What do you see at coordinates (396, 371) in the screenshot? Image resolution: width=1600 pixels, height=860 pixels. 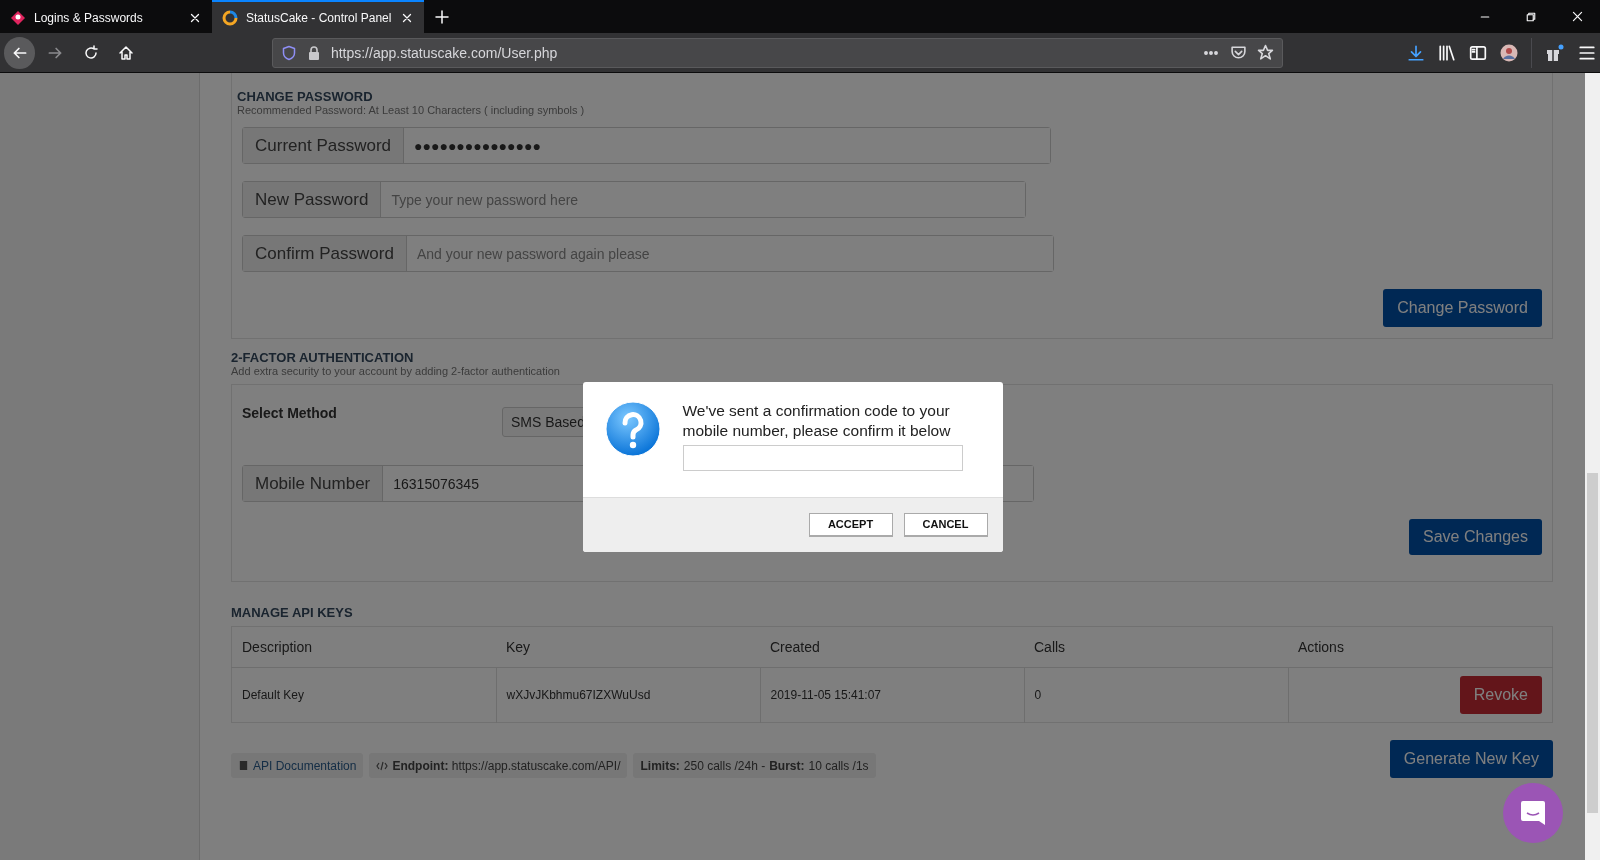 I see `section-subtitle: Add extra security to your account by adding 2-factor authentication` at bounding box center [396, 371].